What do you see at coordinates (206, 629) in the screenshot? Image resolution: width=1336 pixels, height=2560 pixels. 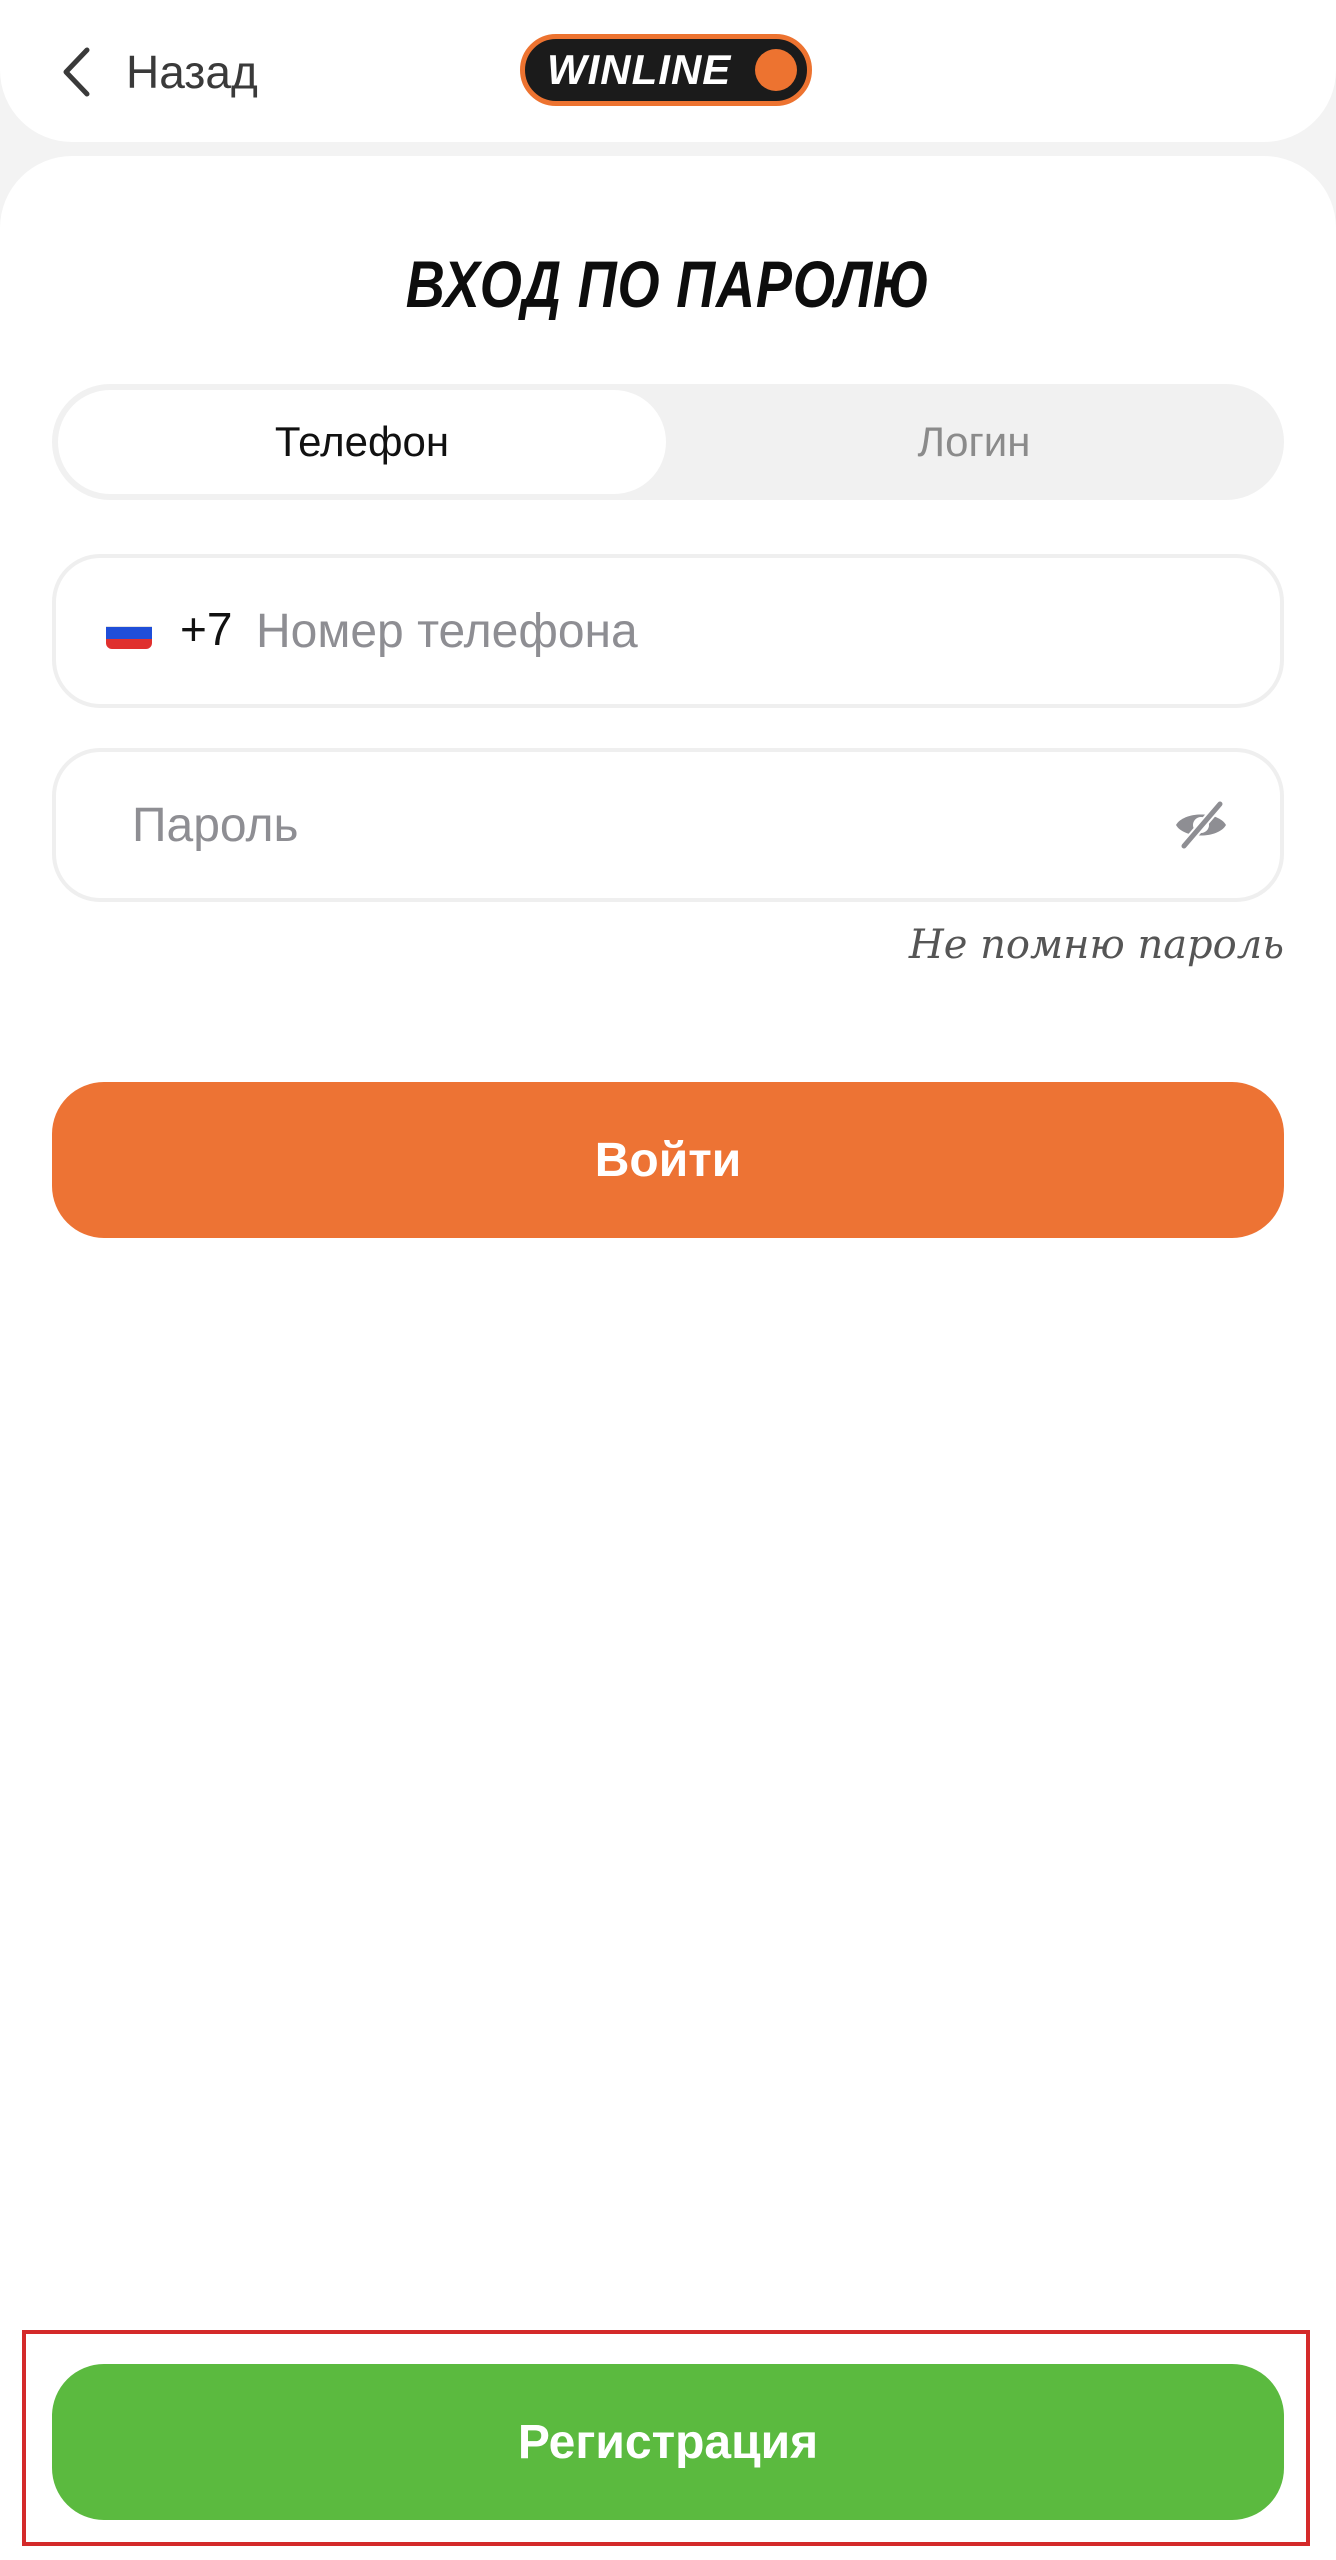 I see `country-code: +7` at bounding box center [206, 629].